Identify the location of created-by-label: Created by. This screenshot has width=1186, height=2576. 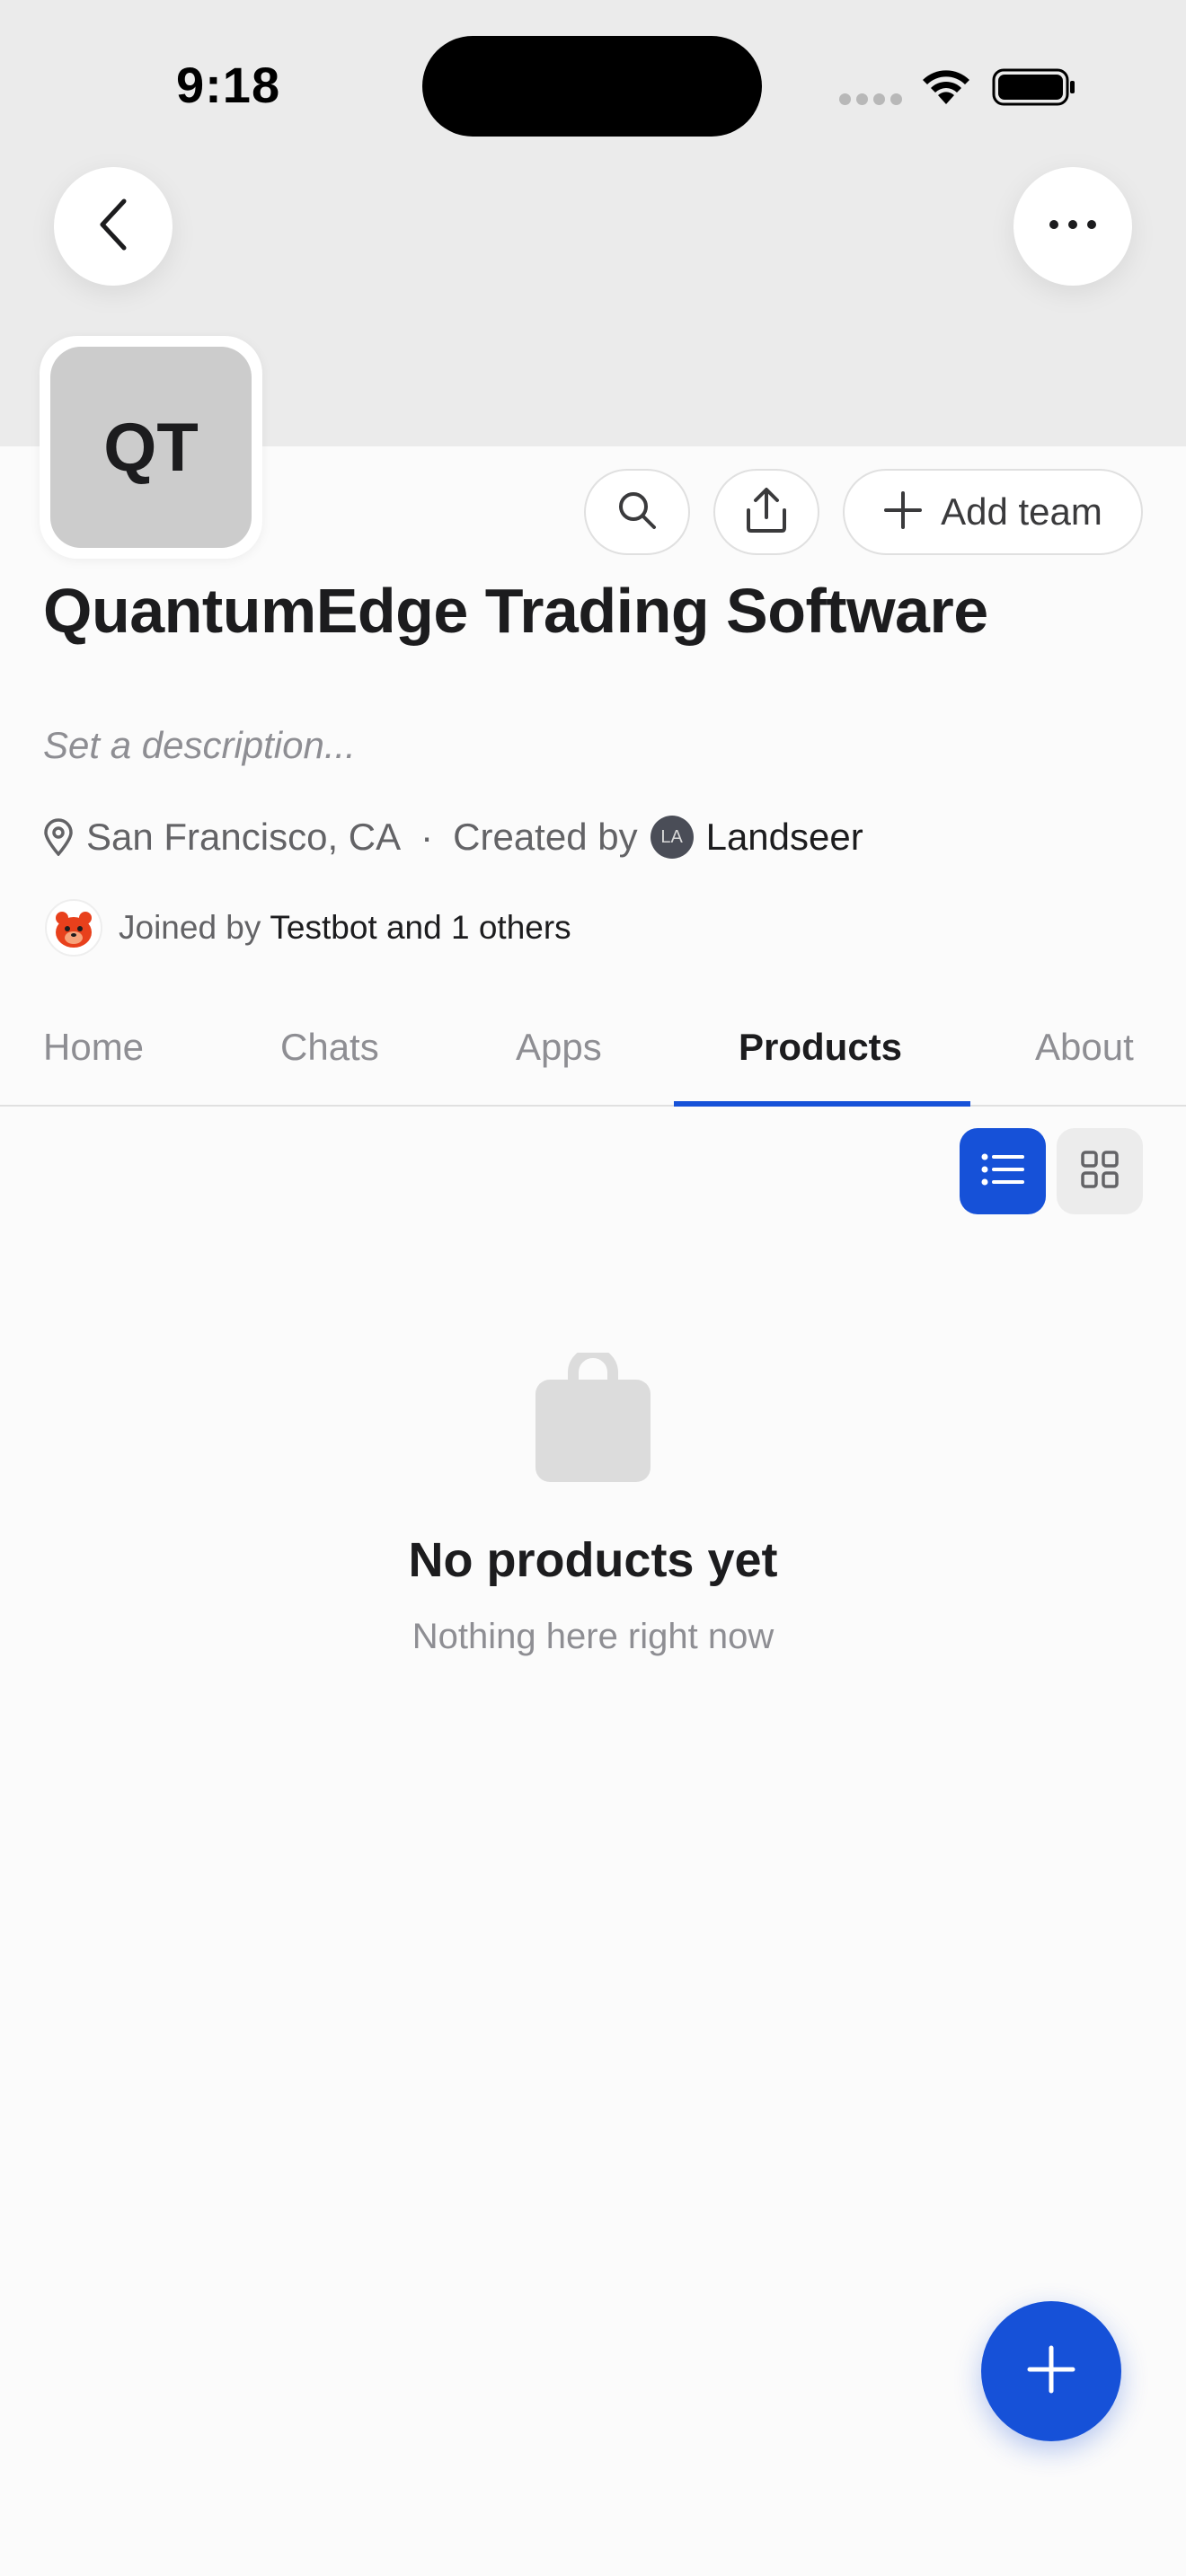
(545, 837).